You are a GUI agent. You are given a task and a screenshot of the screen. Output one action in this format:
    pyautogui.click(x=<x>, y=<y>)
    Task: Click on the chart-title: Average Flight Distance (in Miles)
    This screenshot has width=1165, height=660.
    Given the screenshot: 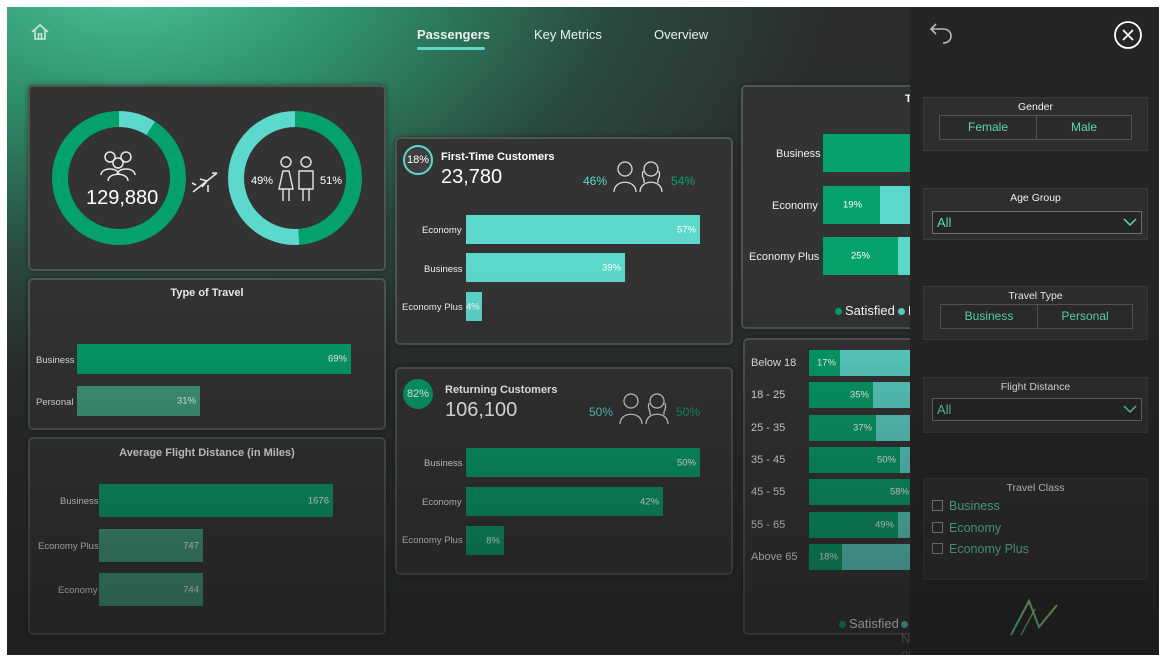 What is the action you would take?
    pyautogui.click(x=207, y=453)
    